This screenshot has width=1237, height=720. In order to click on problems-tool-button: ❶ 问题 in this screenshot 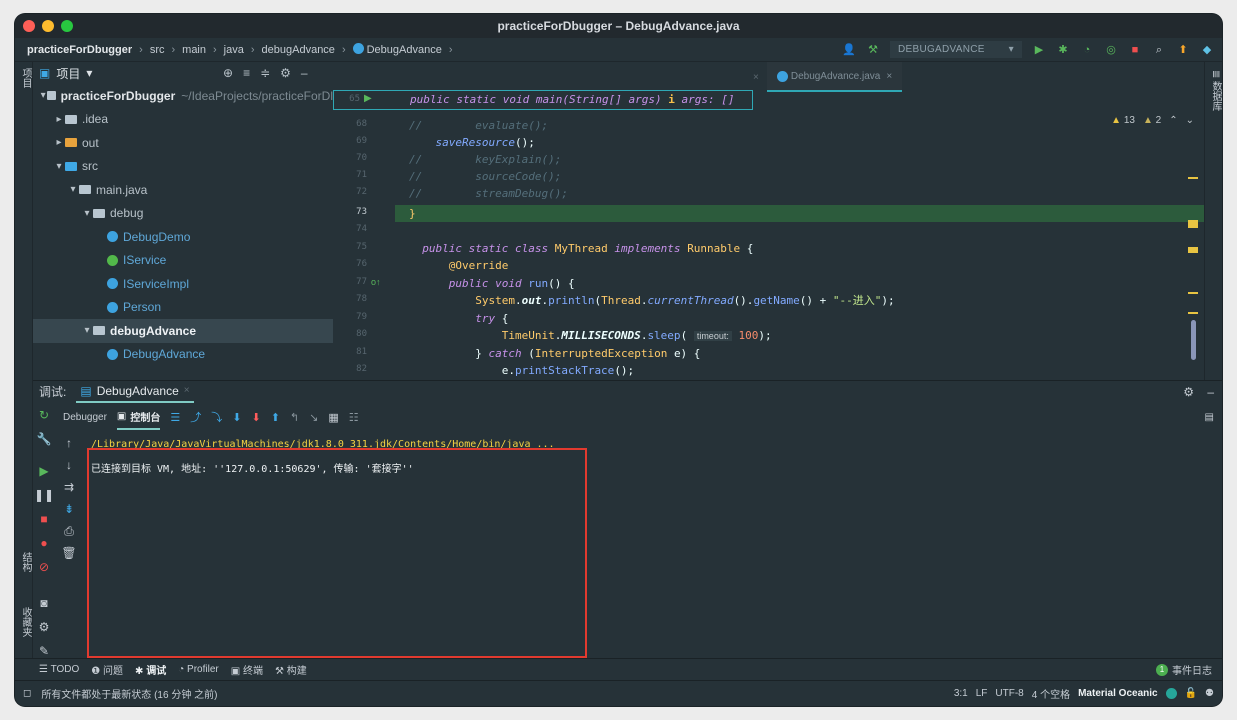, I will do `click(107, 669)`.